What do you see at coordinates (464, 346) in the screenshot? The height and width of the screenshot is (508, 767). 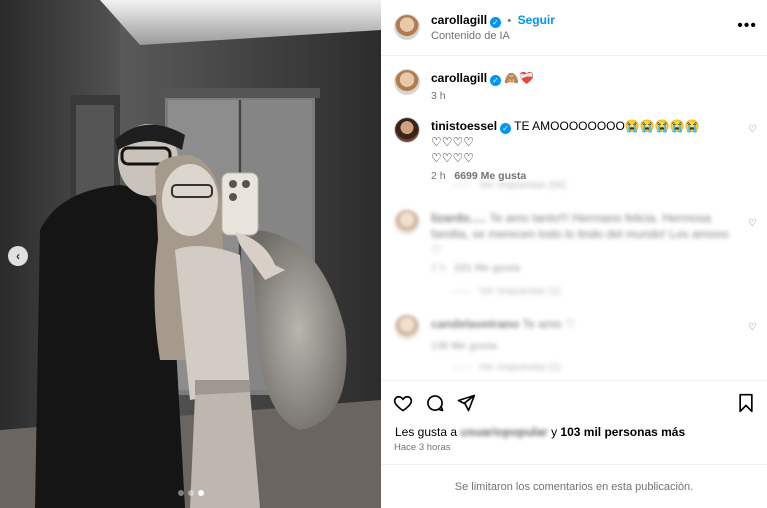 I see `comment-likes: 130 Me gusta` at bounding box center [464, 346].